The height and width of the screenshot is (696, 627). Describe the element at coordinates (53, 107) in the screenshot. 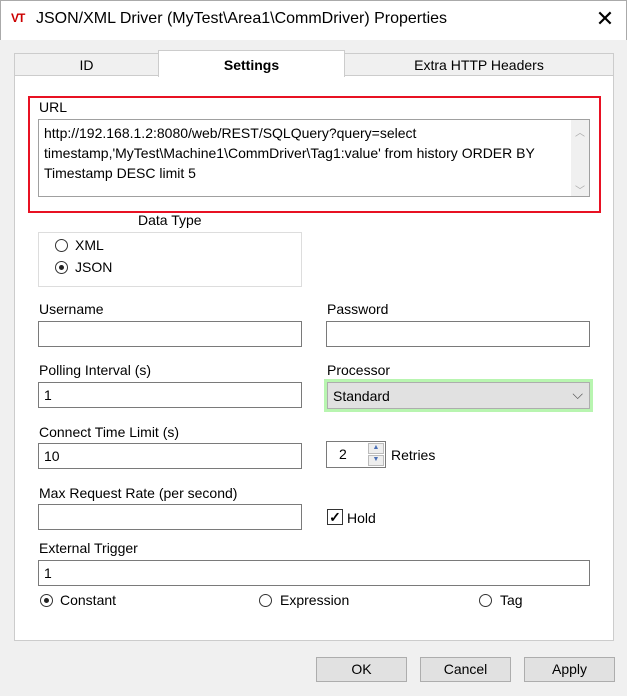

I see `url-label: URL` at that location.